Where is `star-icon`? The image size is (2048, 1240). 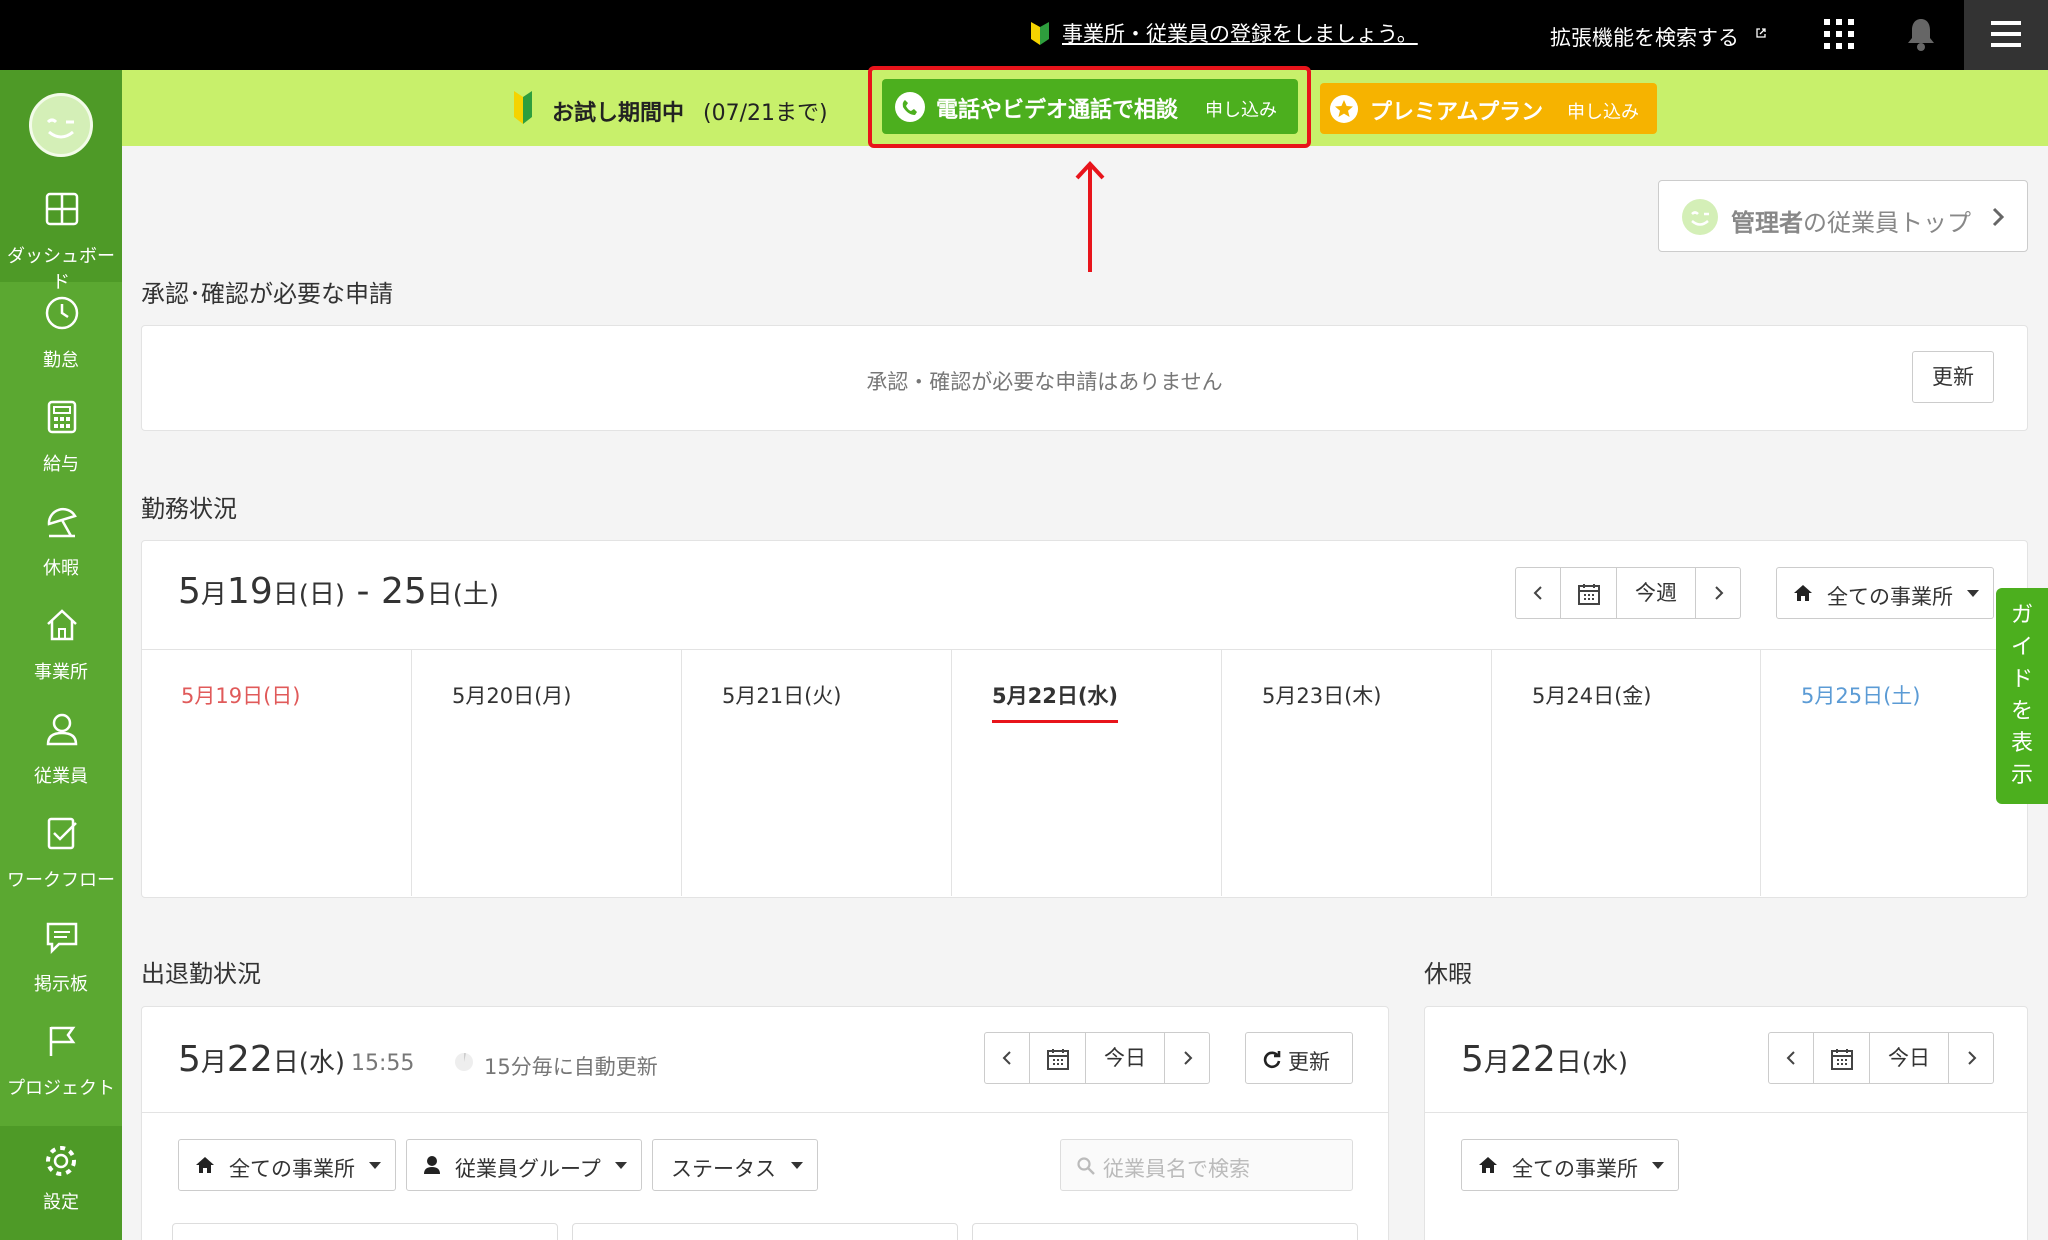 star-icon is located at coordinates (1344, 109).